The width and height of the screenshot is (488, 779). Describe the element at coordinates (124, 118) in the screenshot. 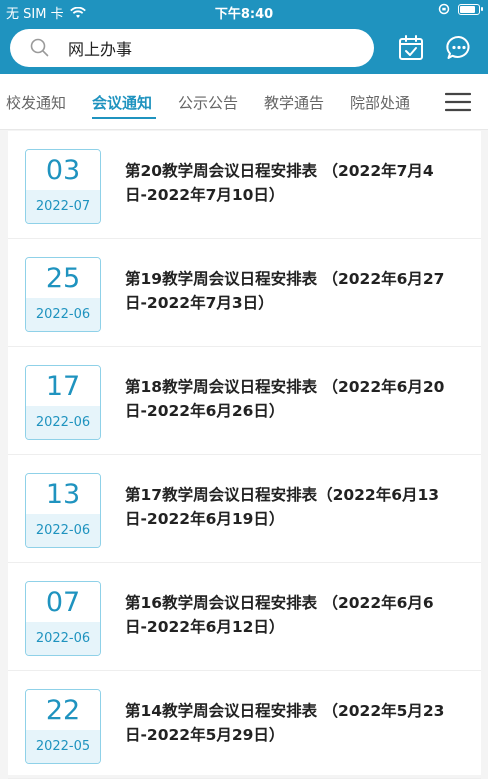

I see `active-tab-indicator` at that location.